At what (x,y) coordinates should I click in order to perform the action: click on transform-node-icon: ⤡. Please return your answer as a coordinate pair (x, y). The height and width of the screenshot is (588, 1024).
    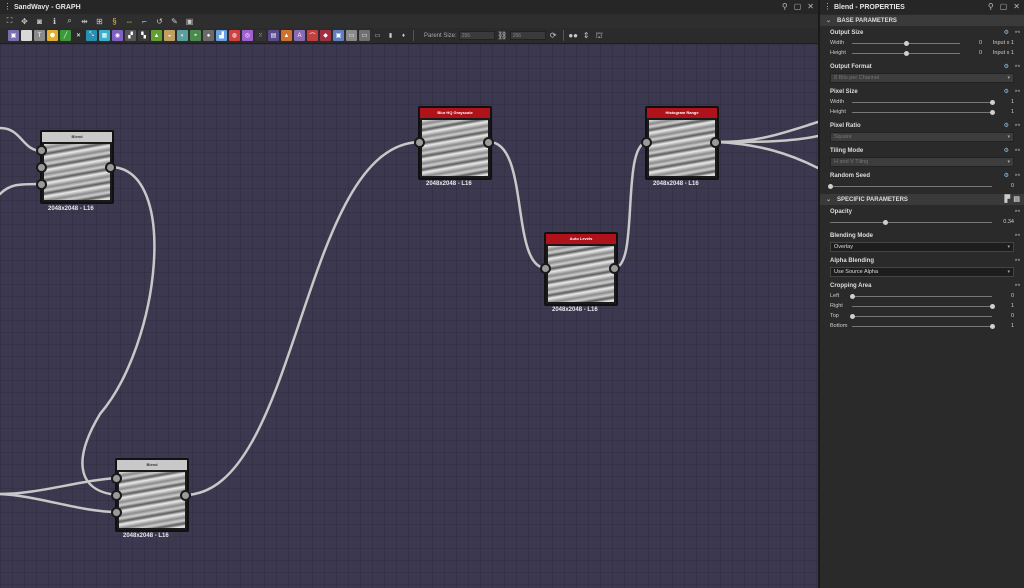
    Looking at the image, I should click on (91, 35).